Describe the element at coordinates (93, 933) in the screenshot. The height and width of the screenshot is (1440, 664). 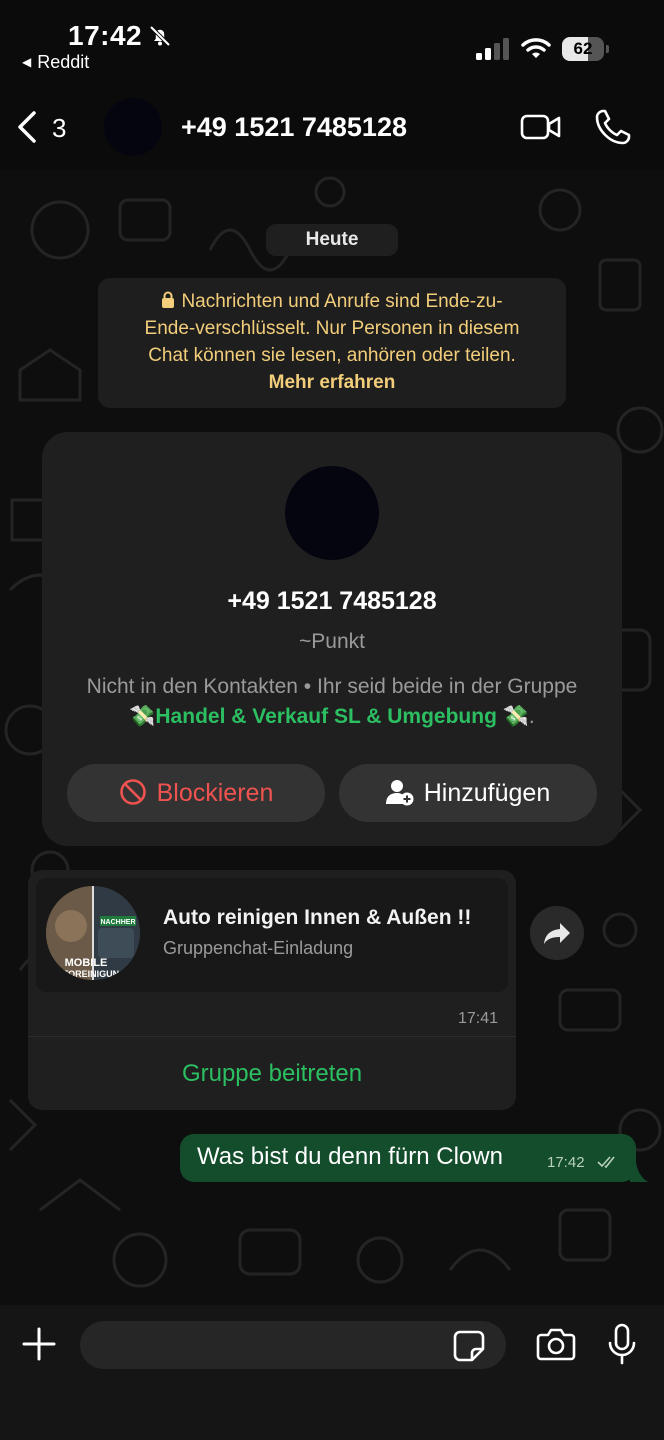
I see `group-invite-avatar: NACHHER MOBILE AUTOREINIGUNG` at that location.